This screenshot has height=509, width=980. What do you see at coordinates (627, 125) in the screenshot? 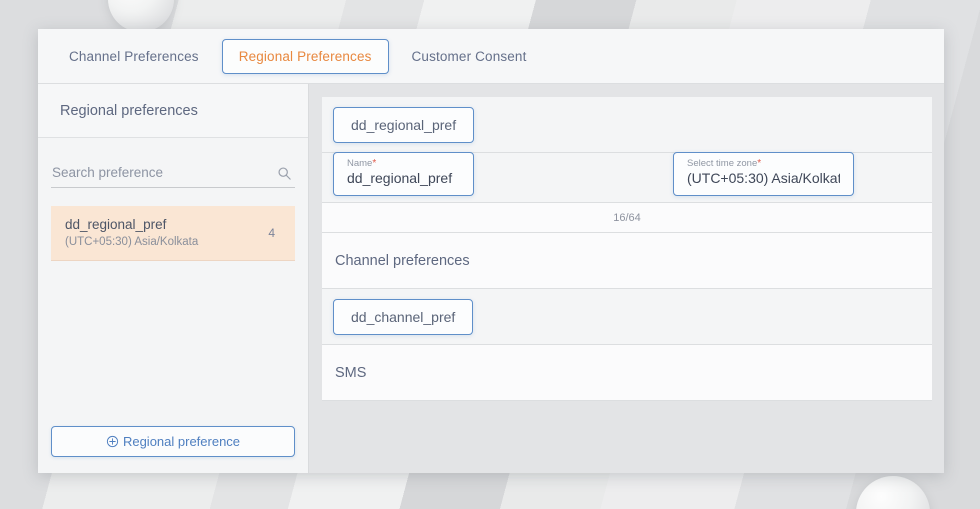
I see `regional-chip-row: dd_regional_pref` at bounding box center [627, 125].